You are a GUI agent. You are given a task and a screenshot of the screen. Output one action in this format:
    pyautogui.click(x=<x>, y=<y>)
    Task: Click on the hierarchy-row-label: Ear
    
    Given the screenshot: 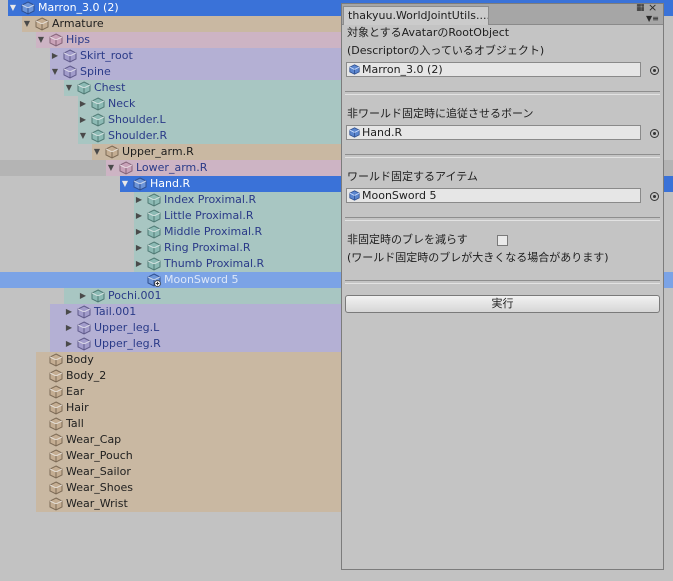 What is the action you would take?
    pyautogui.click(x=75, y=391)
    